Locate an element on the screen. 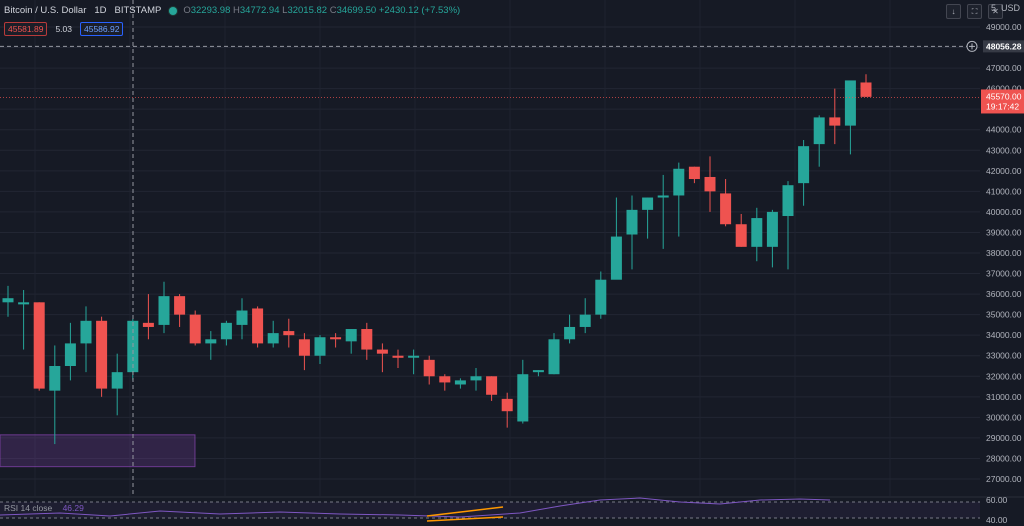  market-status-icon is located at coordinates (173, 10).